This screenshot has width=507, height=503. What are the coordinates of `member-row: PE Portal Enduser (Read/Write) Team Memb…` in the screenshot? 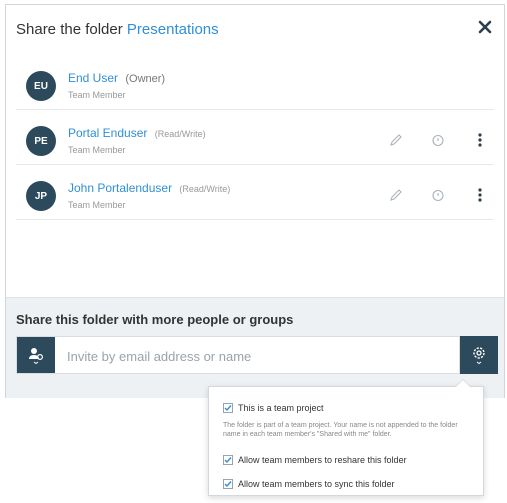 It's located at (255, 137).